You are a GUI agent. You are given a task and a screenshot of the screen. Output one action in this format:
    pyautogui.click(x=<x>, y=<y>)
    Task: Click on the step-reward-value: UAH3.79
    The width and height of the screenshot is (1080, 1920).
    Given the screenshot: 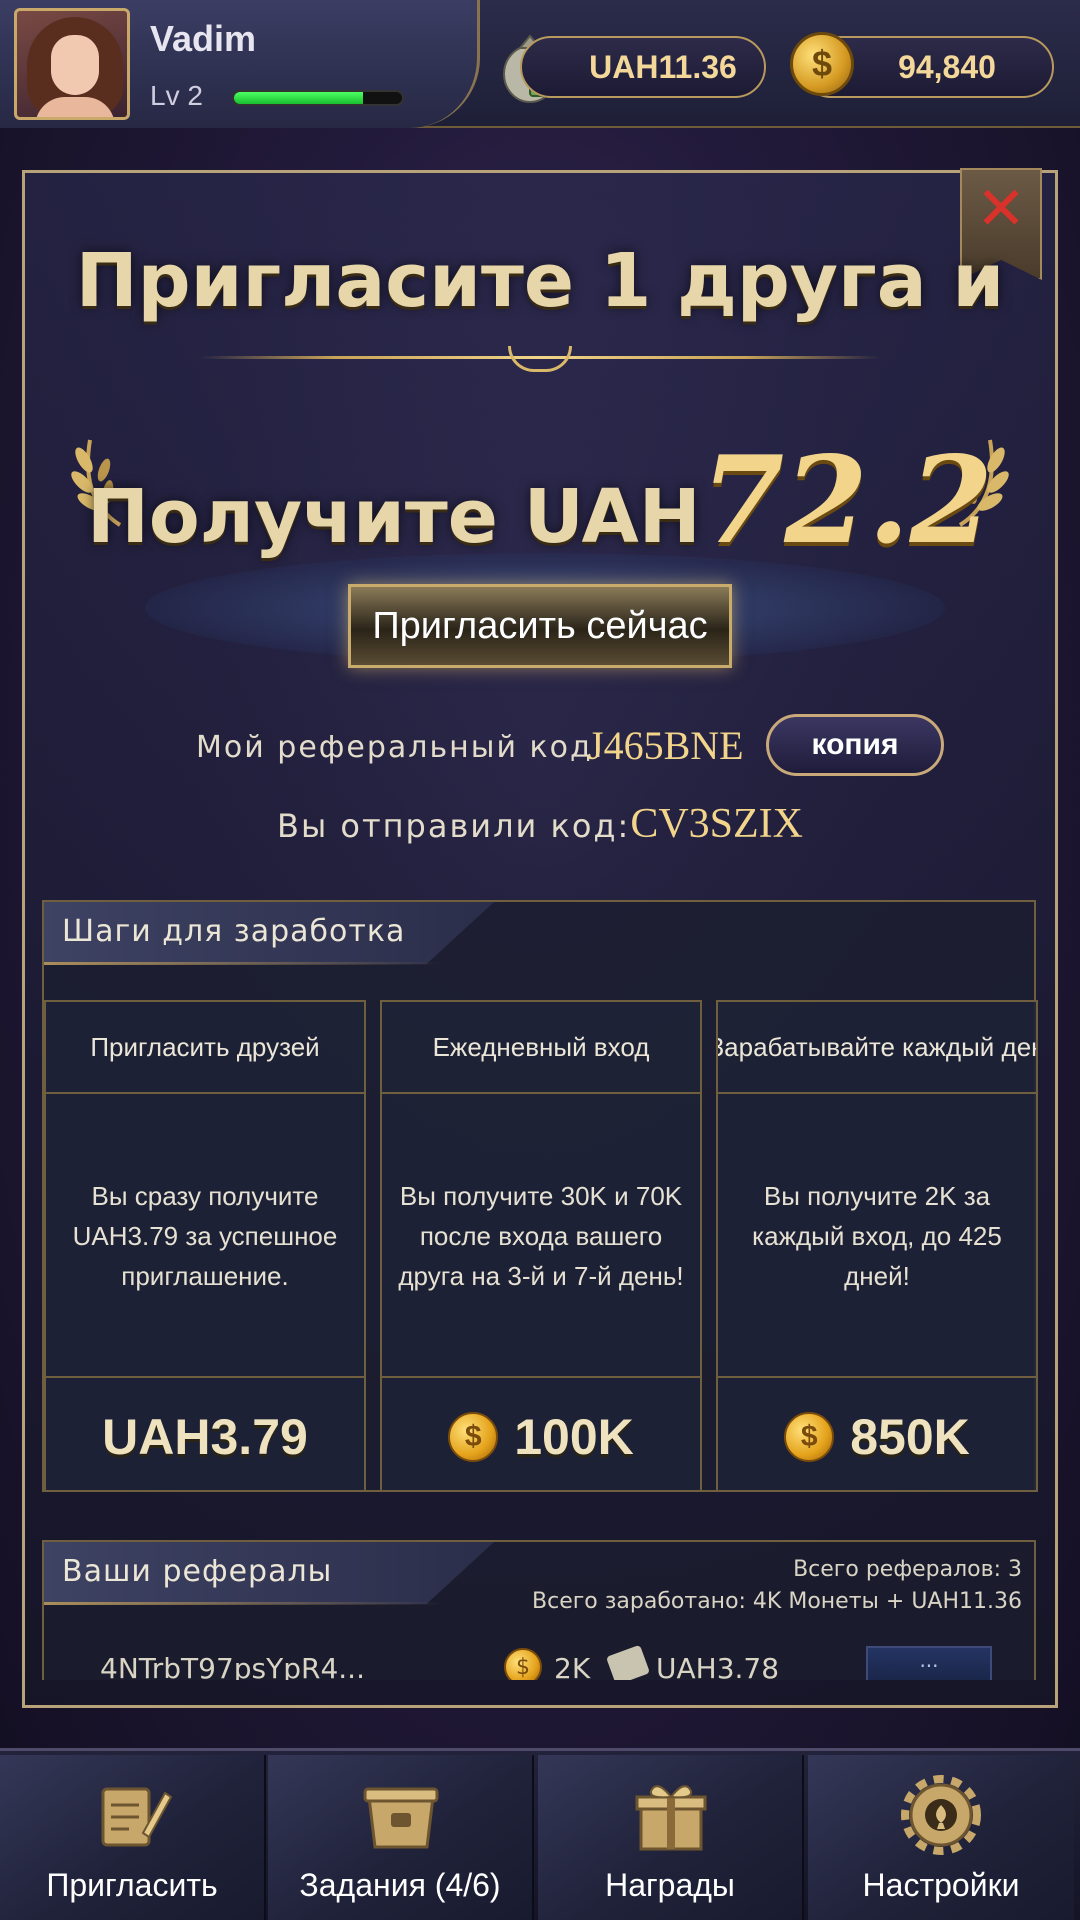 What is the action you would take?
    pyautogui.click(x=205, y=1437)
    